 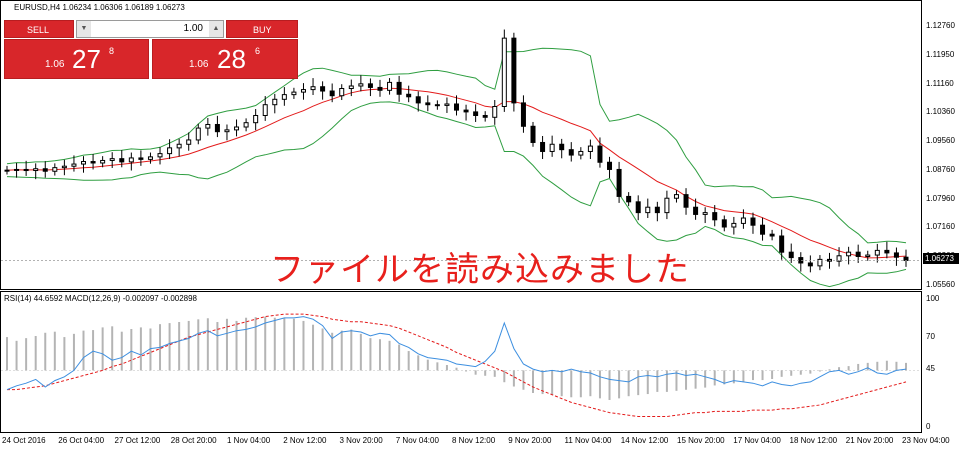 I want to click on sell-price-box: 1.06 27 8, so click(x=76, y=59).